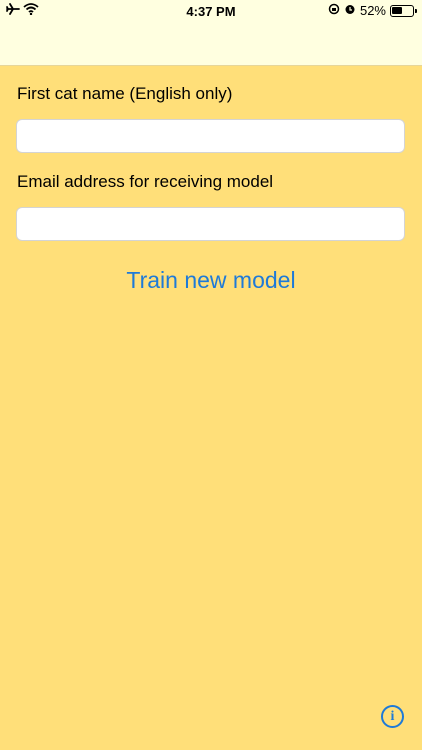 This screenshot has width=422, height=750. I want to click on cat-name-input, so click(210, 136).